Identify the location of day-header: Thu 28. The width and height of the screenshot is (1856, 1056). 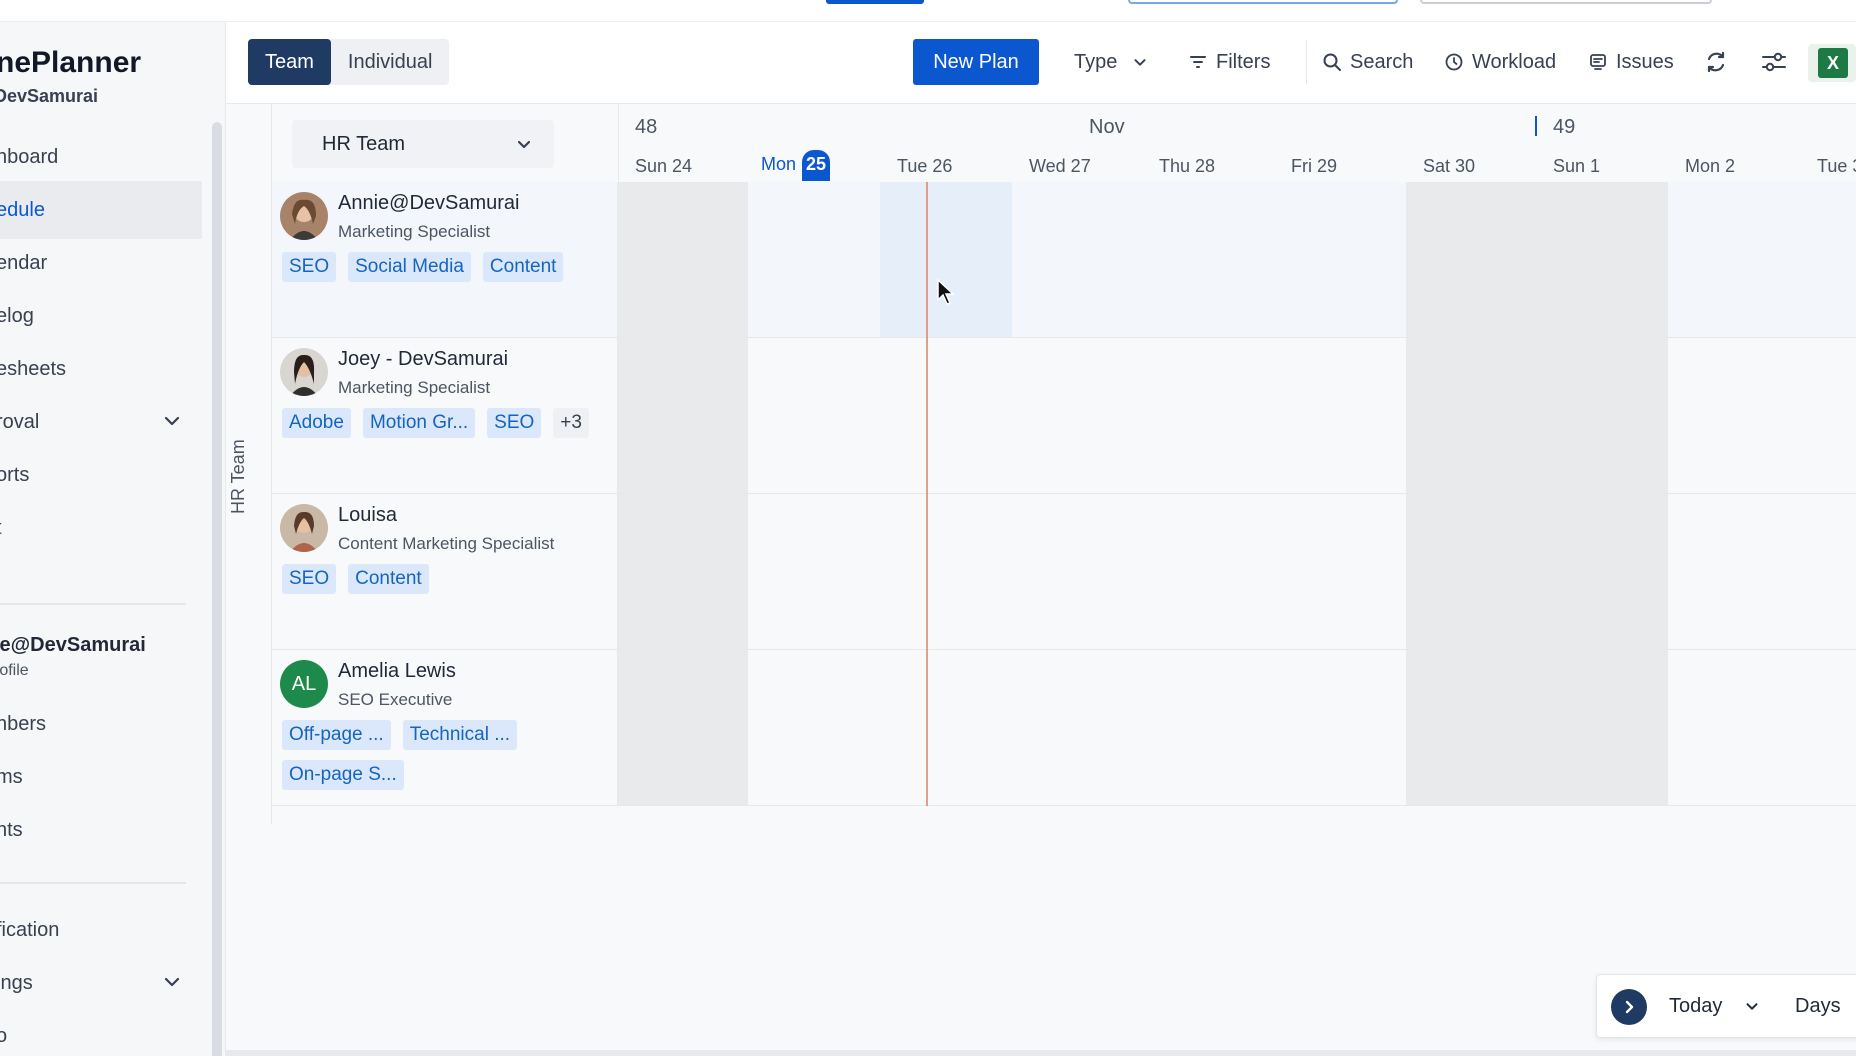
(1187, 166).